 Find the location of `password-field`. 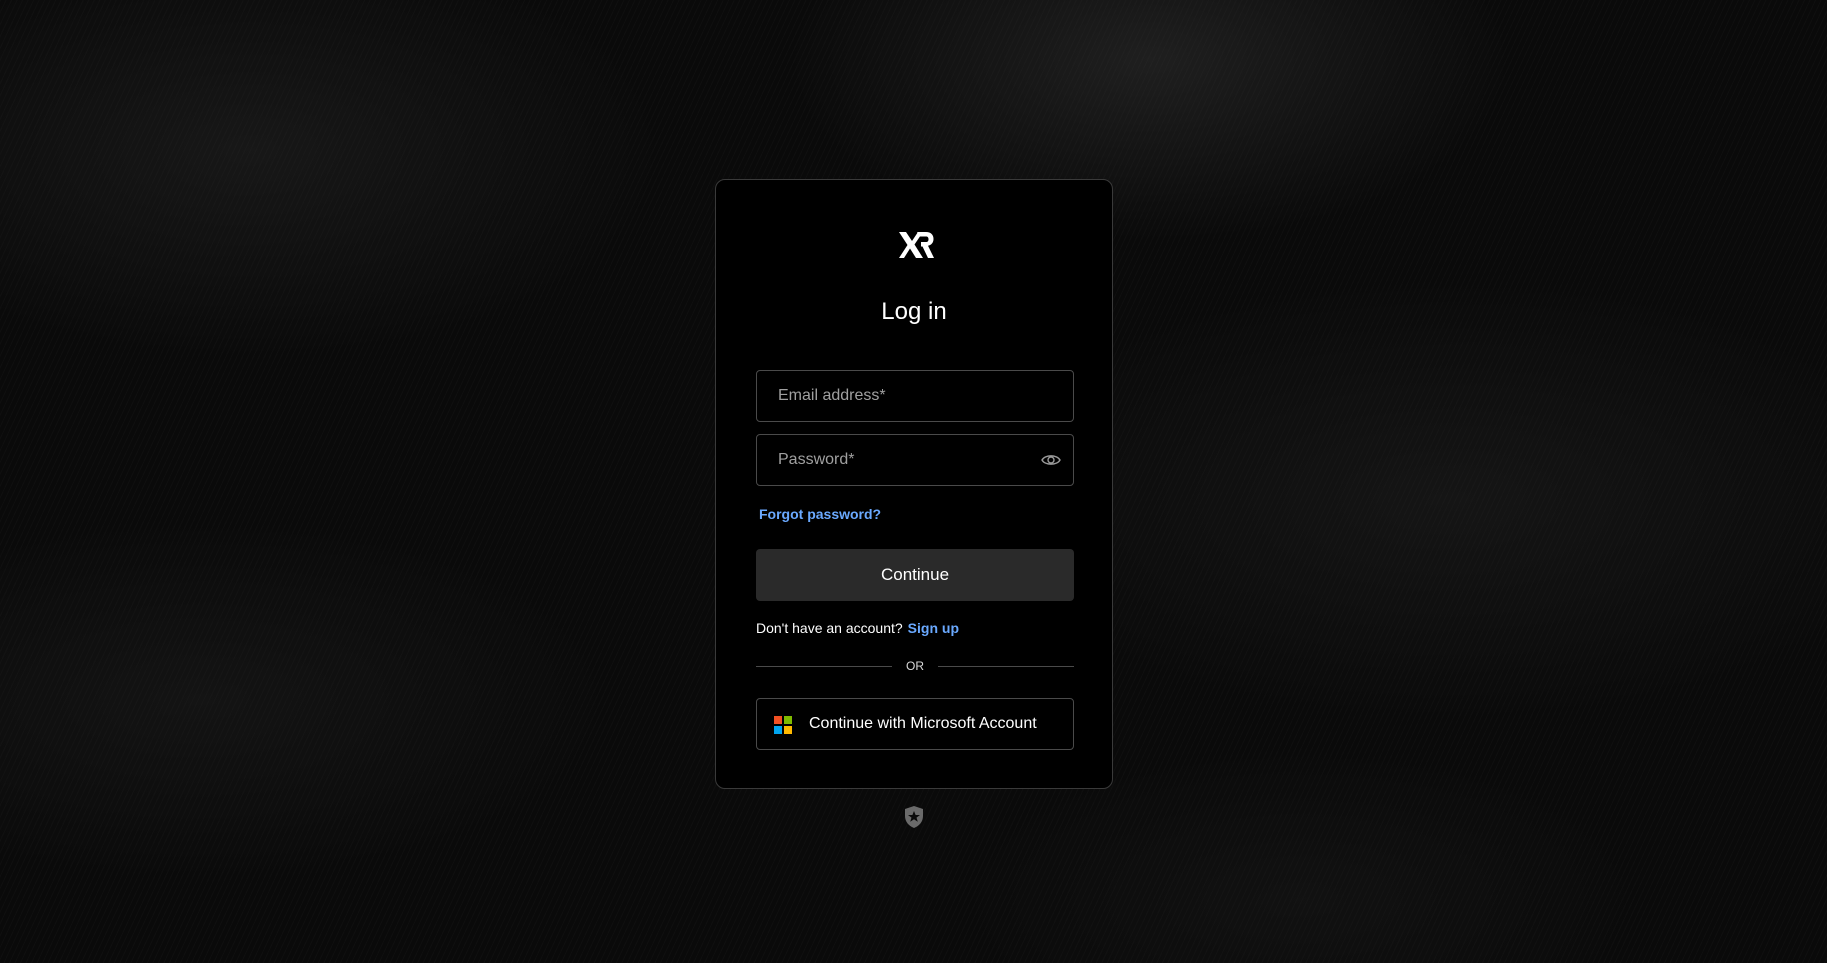

password-field is located at coordinates (915, 460).